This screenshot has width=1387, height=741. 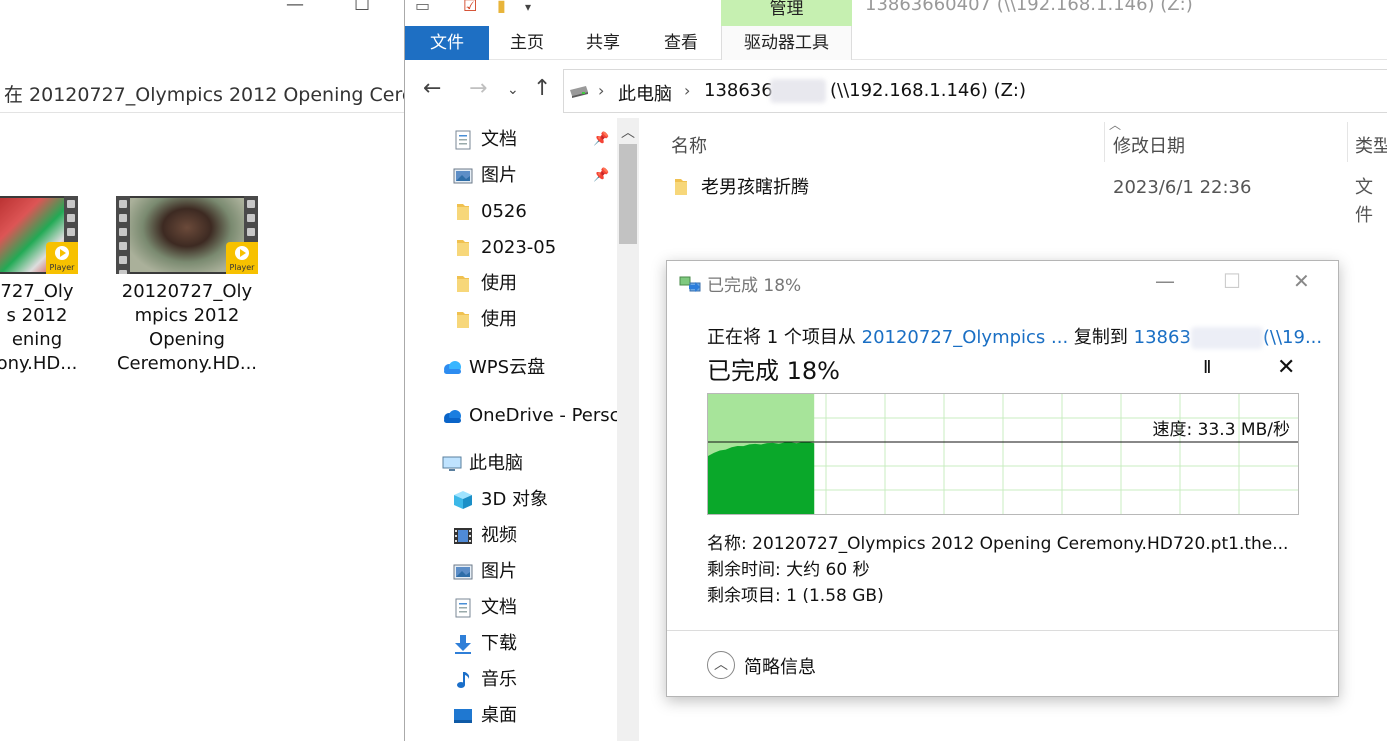 I want to click on manage-context-tab: 管理, so click(x=786, y=13).